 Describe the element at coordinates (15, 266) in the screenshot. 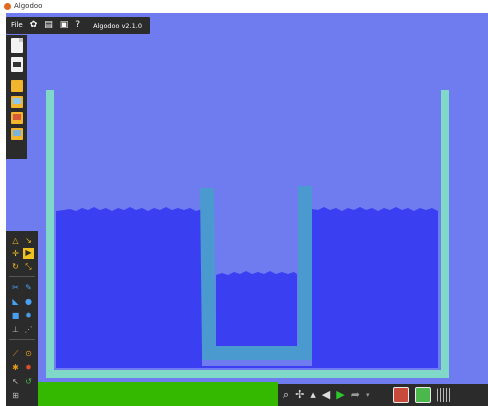

I see `rotate-tool-icon: ↻` at that location.